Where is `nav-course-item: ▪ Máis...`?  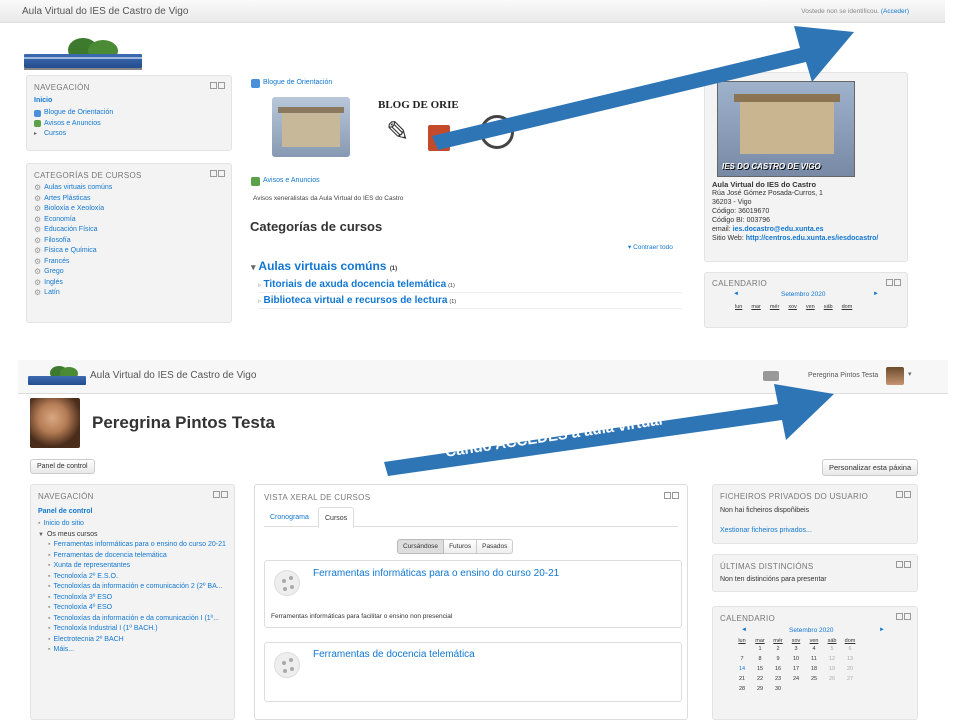 nav-course-item: ▪ Máis... is located at coordinates (139, 650).